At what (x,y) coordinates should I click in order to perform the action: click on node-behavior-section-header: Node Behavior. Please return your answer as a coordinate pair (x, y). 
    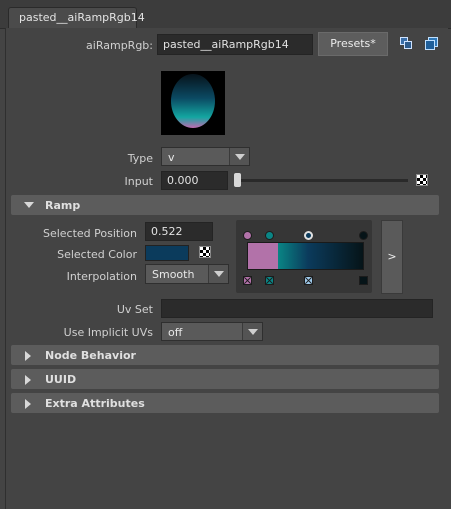
    Looking at the image, I should click on (225, 355).